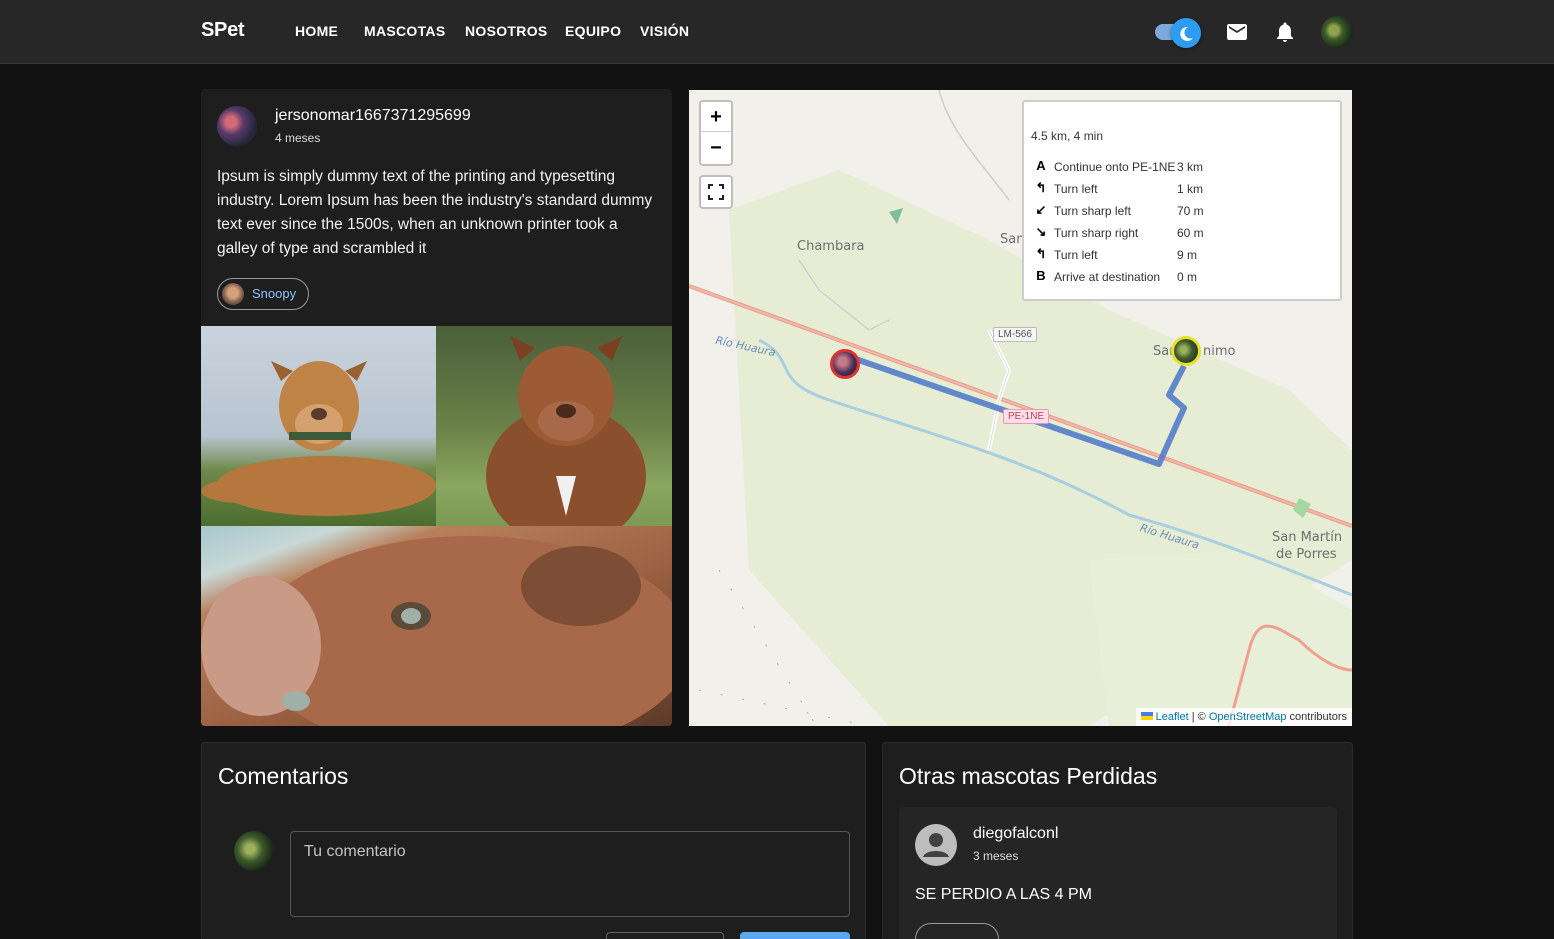 The width and height of the screenshot is (1554, 939). What do you see at coordinates (1041, 275) in the screenshot?
I see `destination-icon: B` at bounding box center [1041, 275].